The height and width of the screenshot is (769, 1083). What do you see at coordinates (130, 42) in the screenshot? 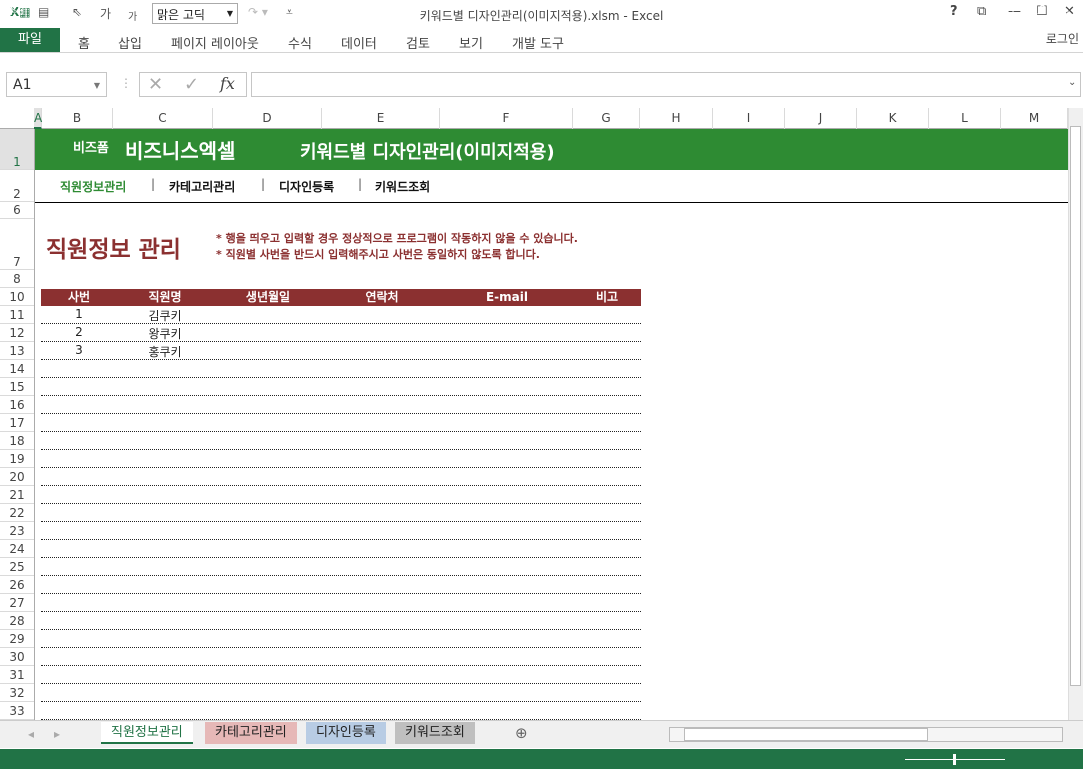
I see `tab-insert: 삽입` at bounding box center [130, 42].